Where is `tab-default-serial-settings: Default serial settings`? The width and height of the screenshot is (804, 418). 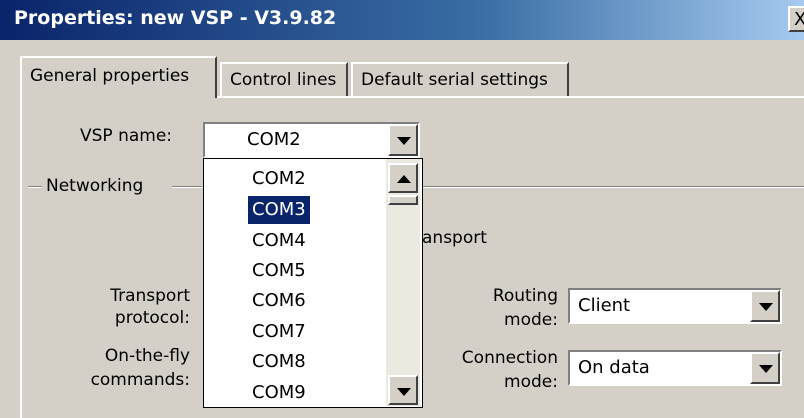
tab-default-serial-settings: Default serial settings is located at coordinates (460, 79).